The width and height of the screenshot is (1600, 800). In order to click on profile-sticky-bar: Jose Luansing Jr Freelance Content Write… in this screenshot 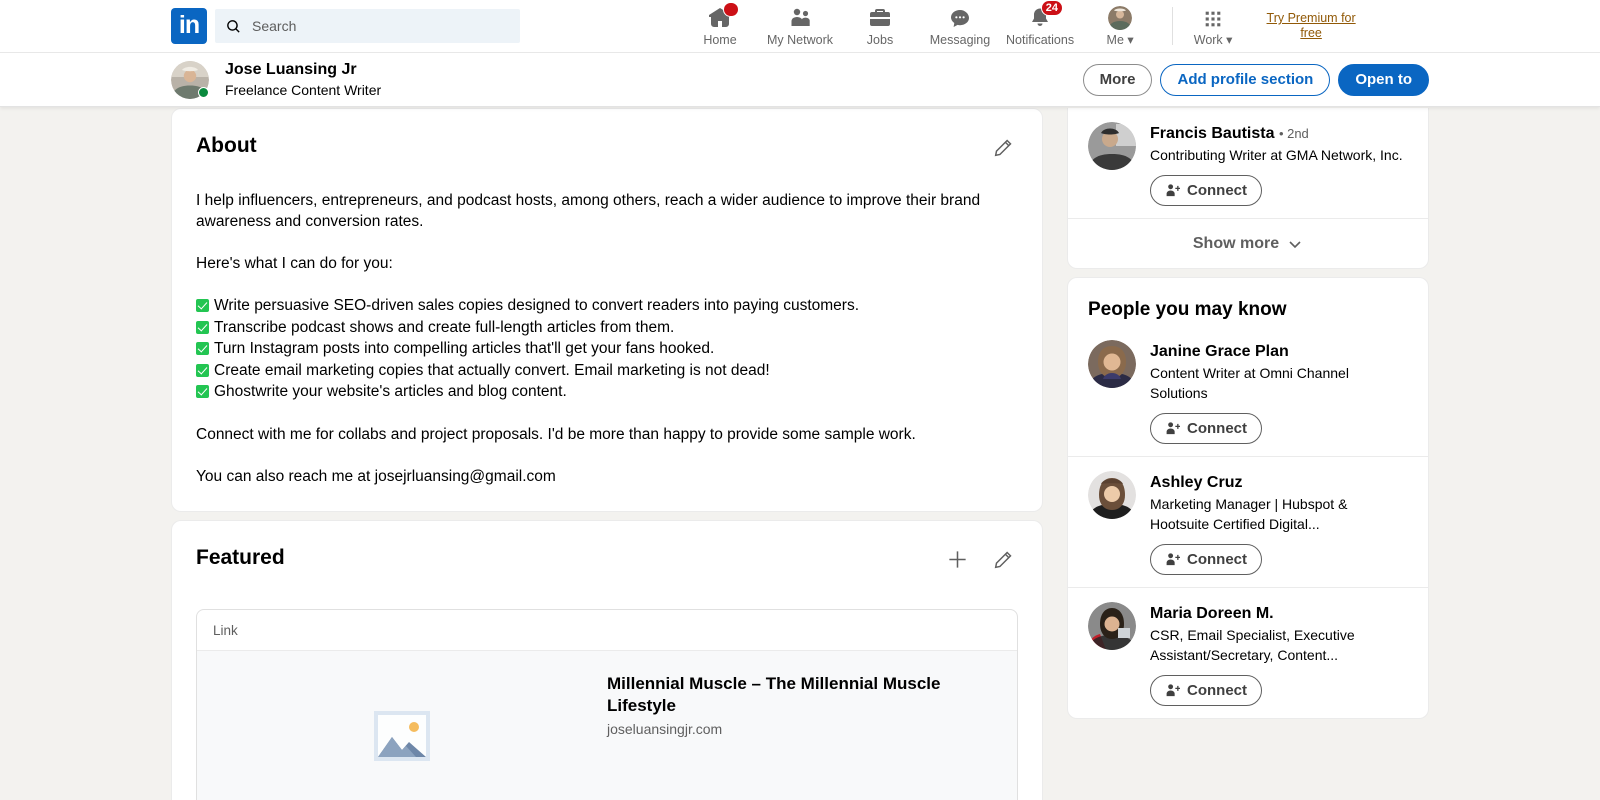, I will do `click(800, 80)`.